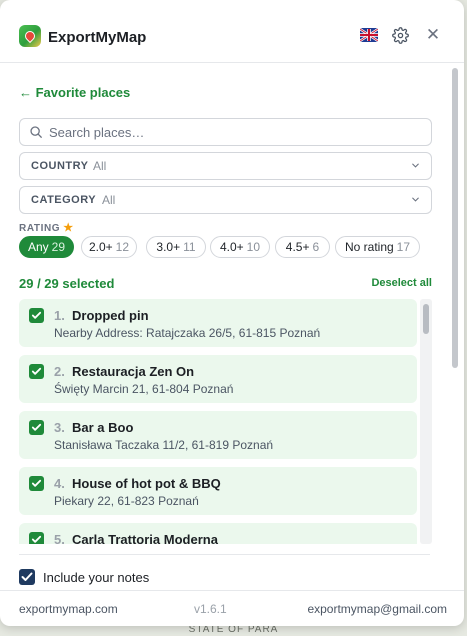 The image size is (467, 636). I want to click on category-select-value: All, so click(109, 200).